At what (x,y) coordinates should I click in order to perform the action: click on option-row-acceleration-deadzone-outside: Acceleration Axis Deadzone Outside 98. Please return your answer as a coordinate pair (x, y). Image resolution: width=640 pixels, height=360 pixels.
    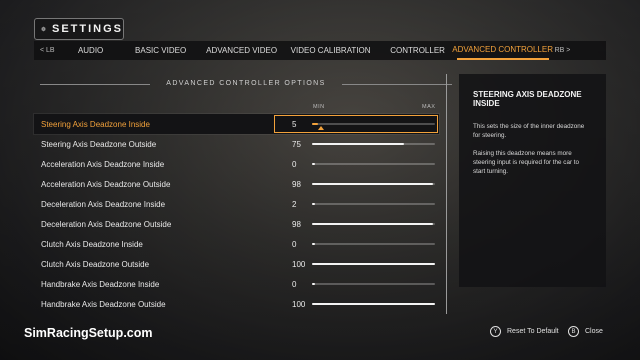
    Looking at the image, I should click on (236, 184).